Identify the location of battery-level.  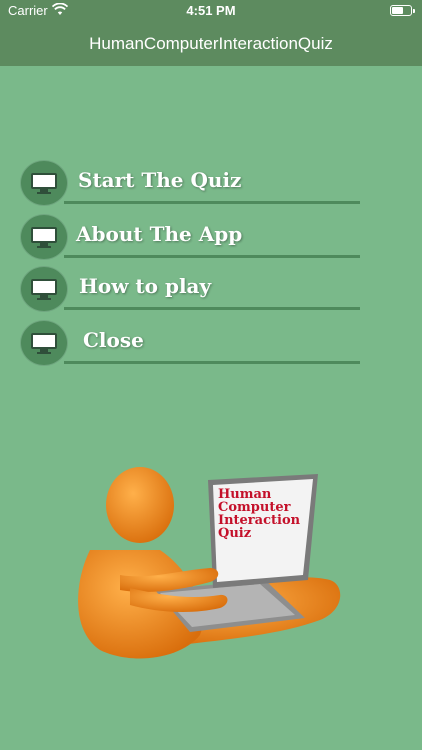
(397, 10).